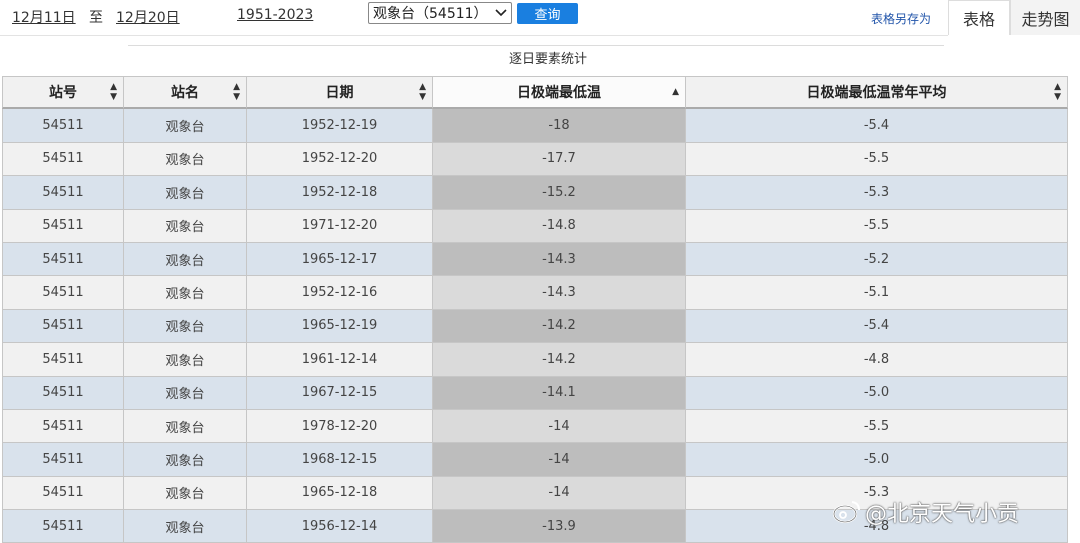  I want to click on date-cell: 1956-12-14, so click(340, 526).